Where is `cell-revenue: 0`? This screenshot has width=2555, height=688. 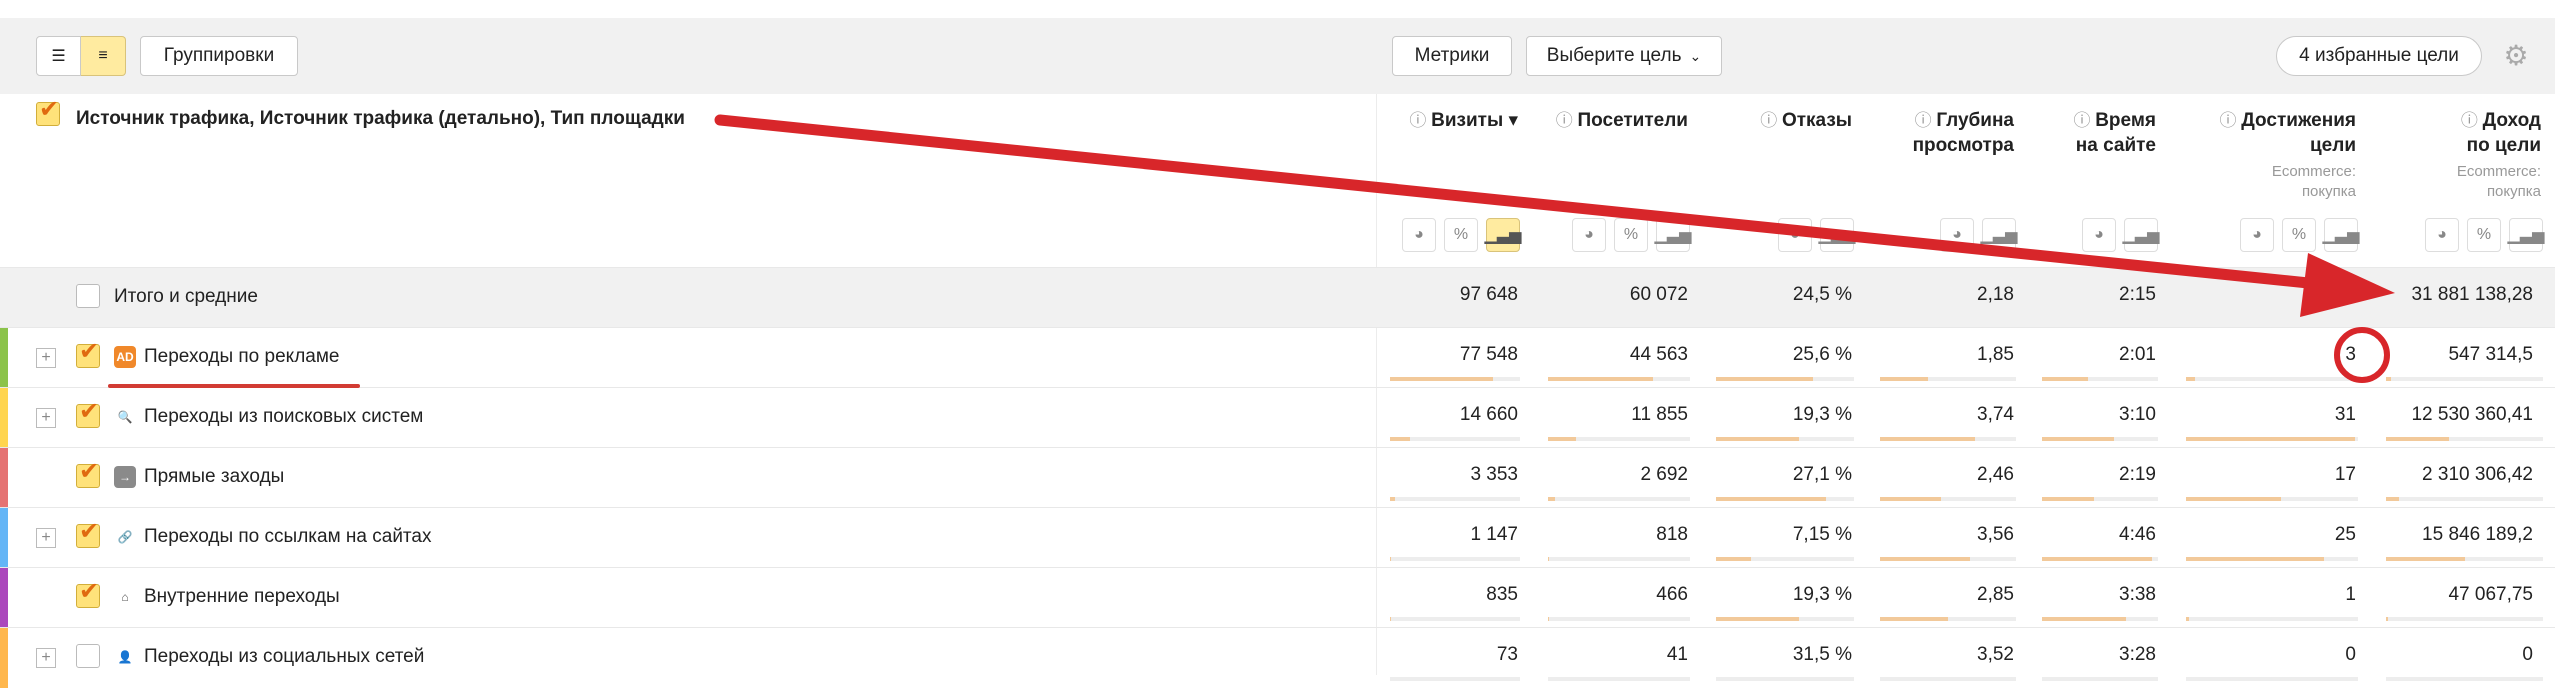
cell-revenue: 0 is located at coordinates (2527, 654).